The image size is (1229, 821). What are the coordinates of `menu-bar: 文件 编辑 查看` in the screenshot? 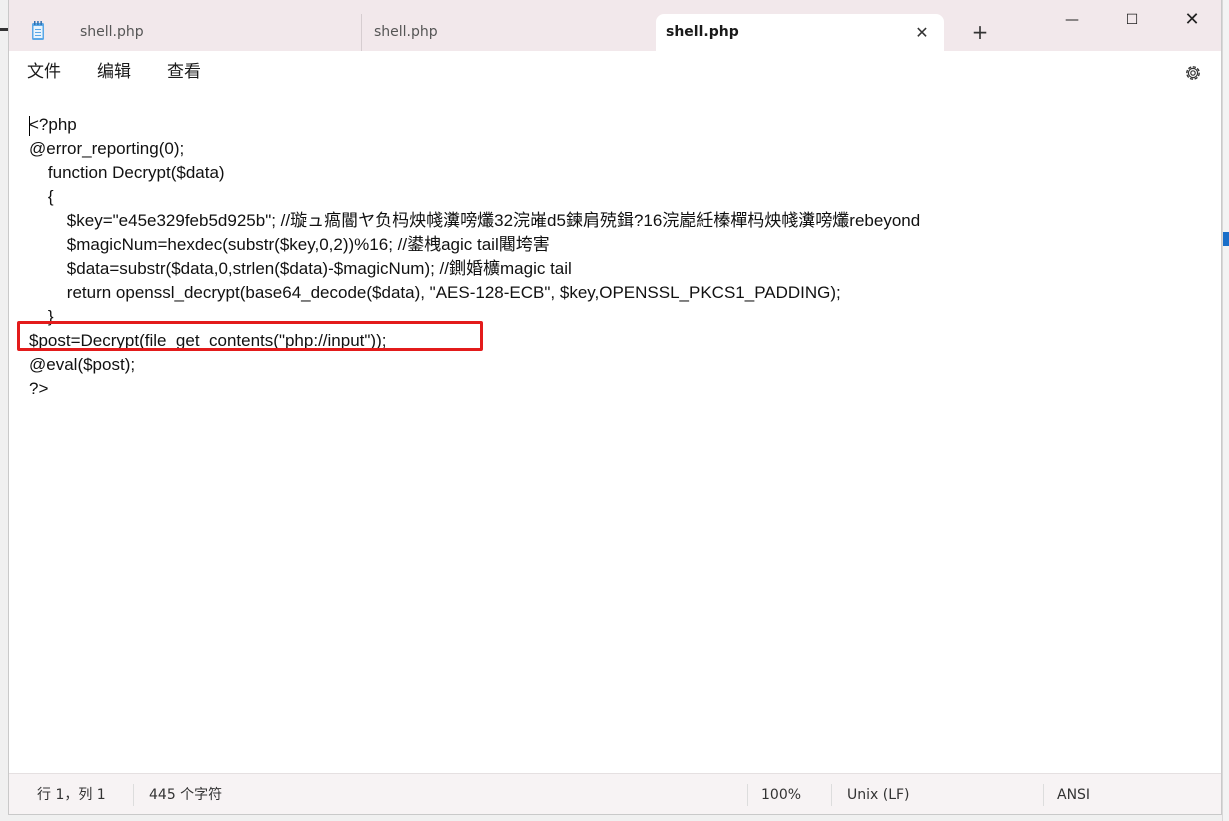 It's located at (615, 72).